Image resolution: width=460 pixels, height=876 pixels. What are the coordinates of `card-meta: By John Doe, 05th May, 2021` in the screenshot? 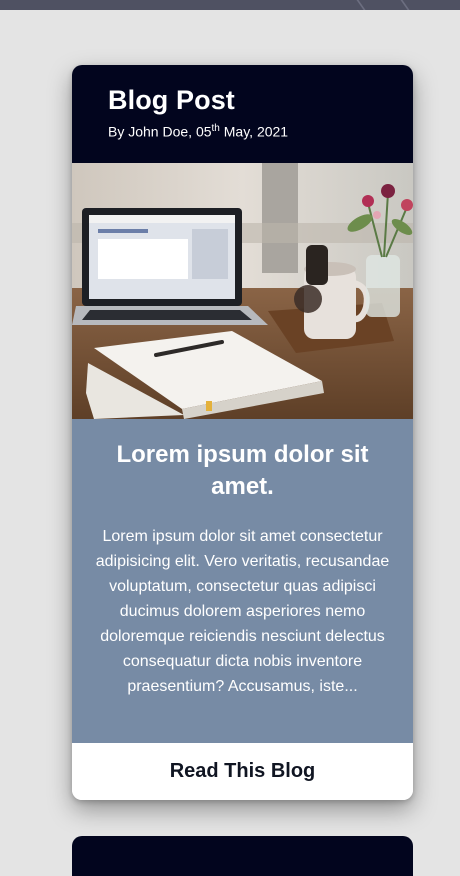 It's located at (198, 131).